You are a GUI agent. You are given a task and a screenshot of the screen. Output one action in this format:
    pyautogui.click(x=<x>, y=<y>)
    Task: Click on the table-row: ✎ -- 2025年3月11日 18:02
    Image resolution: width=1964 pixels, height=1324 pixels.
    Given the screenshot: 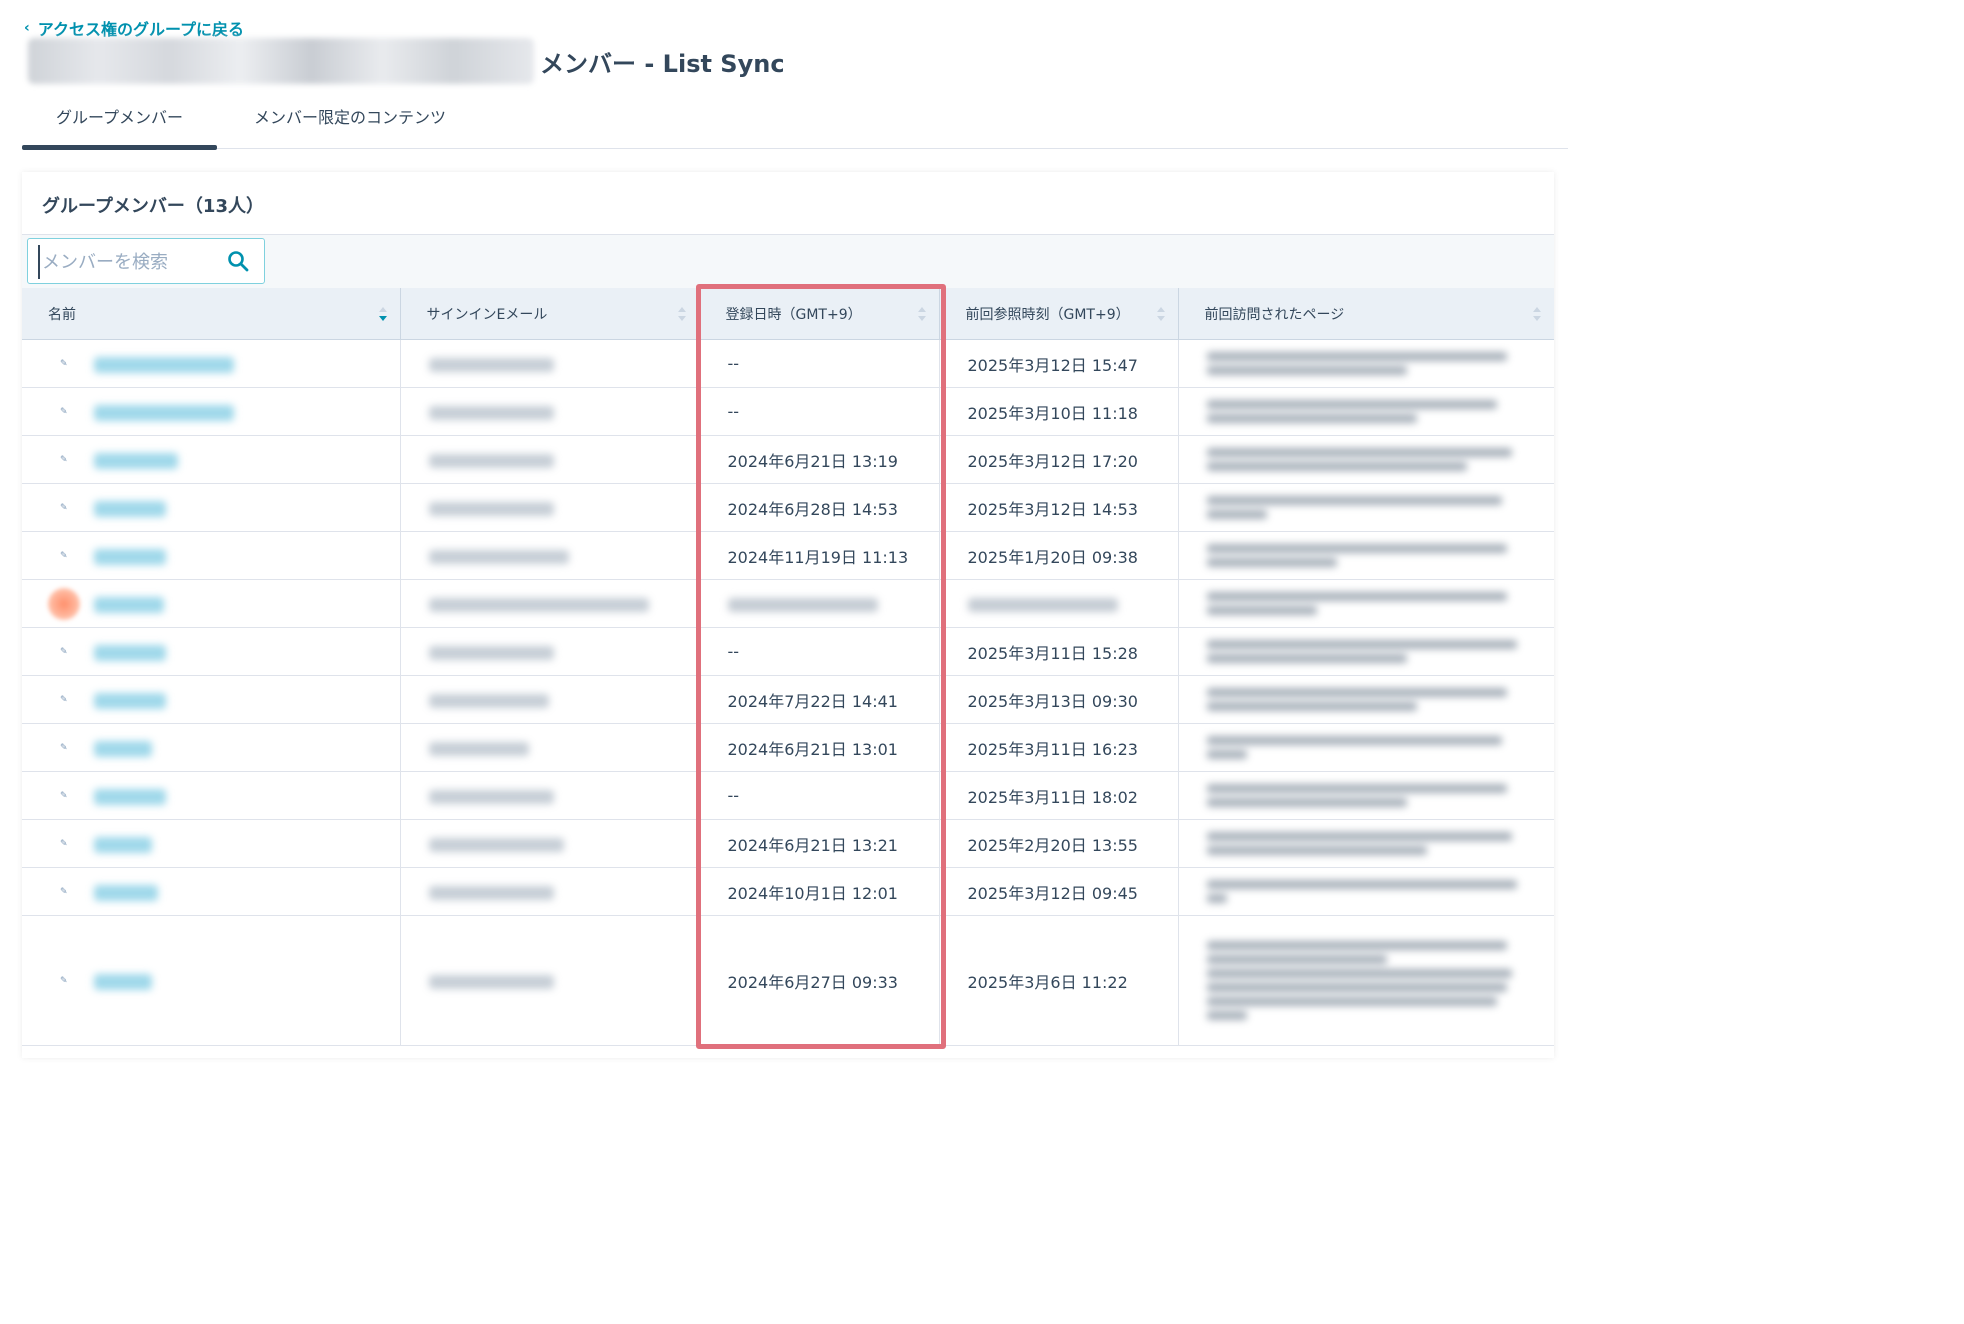 What is the action you would take?
    pyautogui.click(x=788, y=795)
    